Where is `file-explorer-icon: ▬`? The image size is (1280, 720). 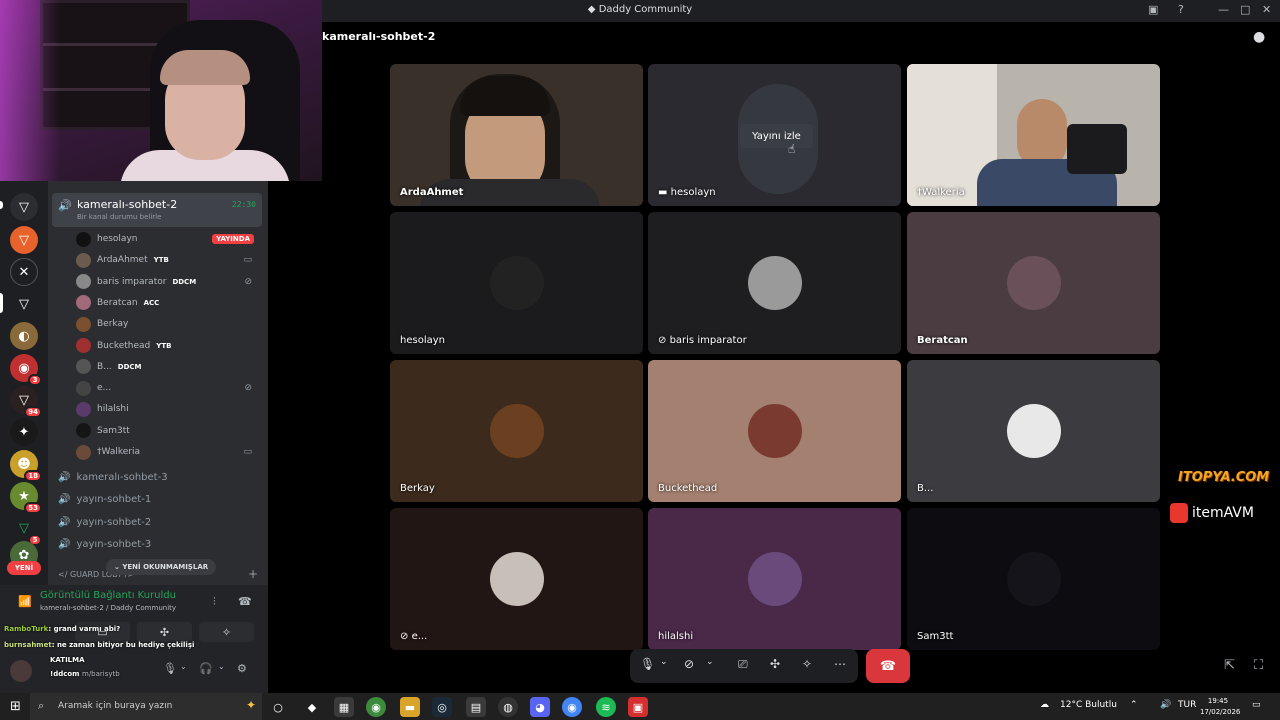
file-explorer-icon: ▬ is located at coordinates (410, 707).